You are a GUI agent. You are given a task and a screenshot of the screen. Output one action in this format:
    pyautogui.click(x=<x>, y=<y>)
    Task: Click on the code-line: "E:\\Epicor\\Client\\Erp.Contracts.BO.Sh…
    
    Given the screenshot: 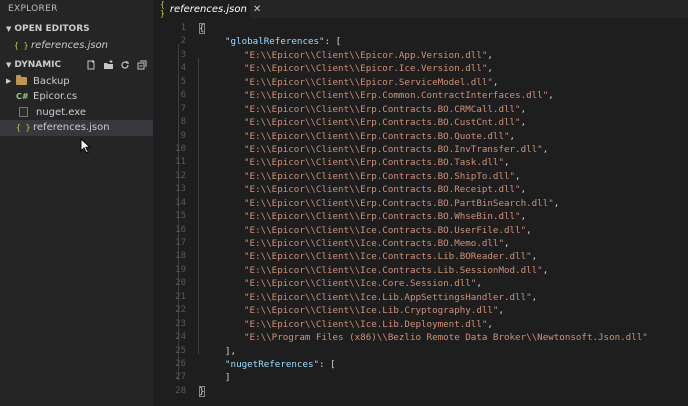 What is the action you would take?
    pyautogui.click(x=443, y=176)
    